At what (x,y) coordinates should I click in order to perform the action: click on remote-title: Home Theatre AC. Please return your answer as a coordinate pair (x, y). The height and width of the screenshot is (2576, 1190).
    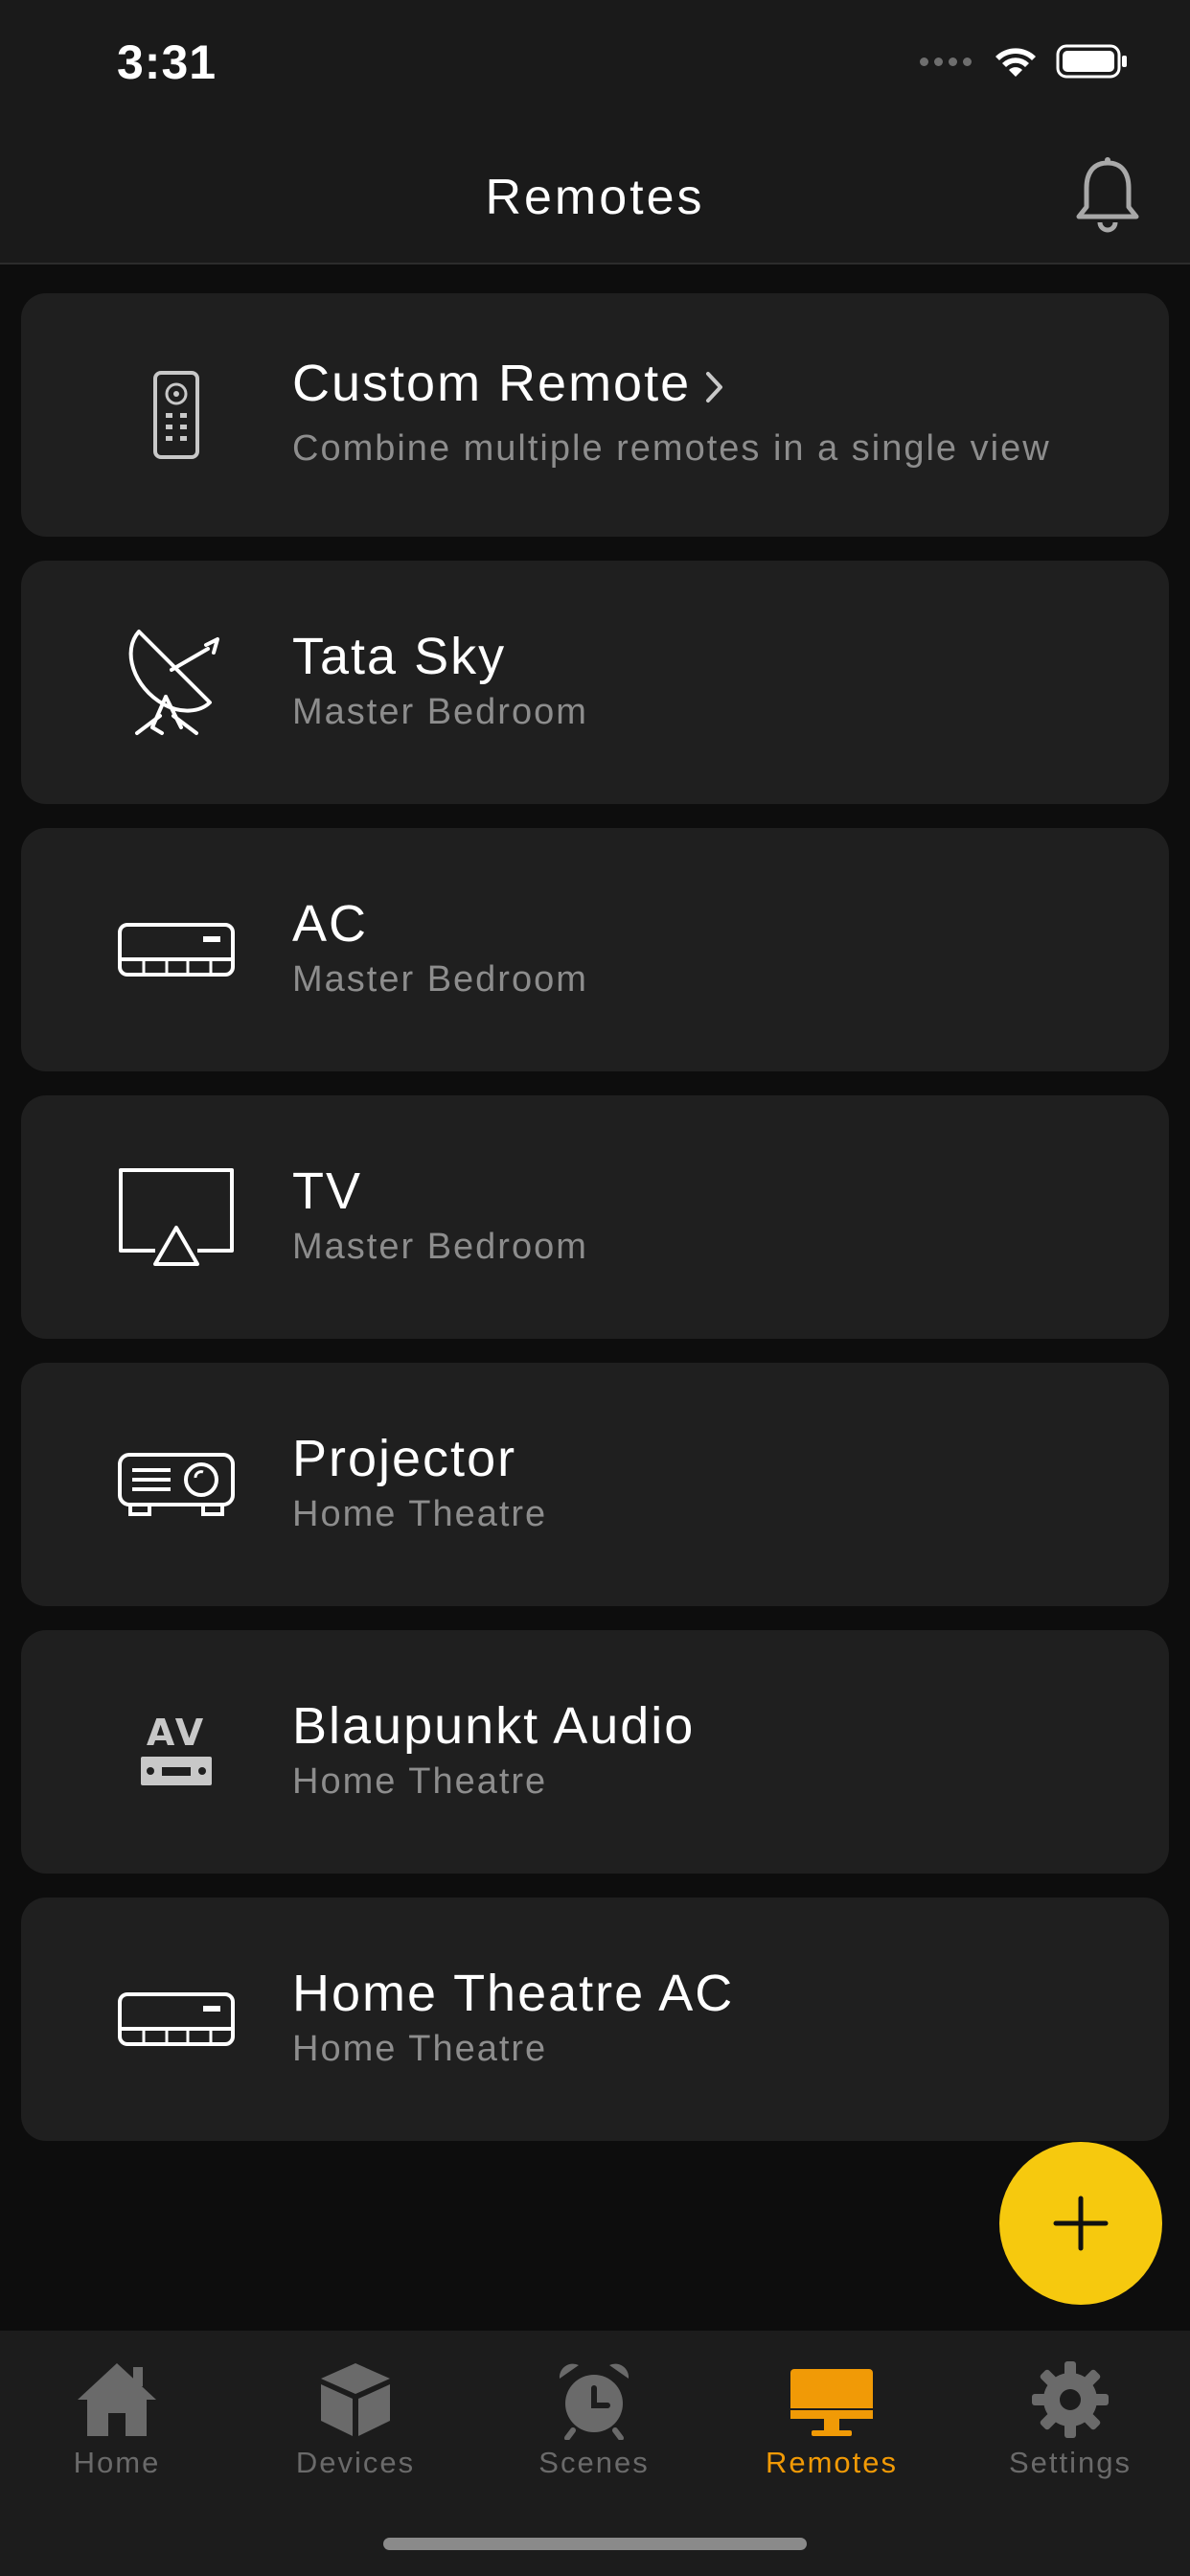
    Looking at the image, I should click on (513, 1993).